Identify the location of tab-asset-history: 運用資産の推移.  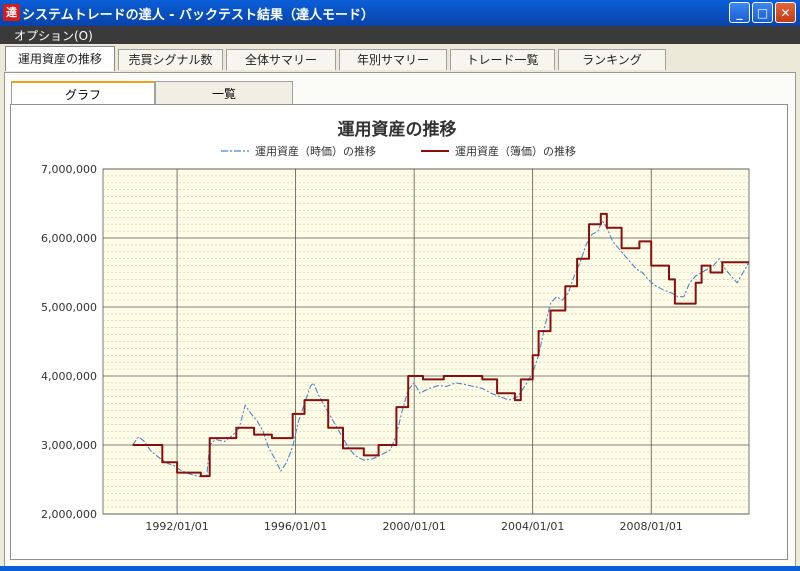
(60, 58).